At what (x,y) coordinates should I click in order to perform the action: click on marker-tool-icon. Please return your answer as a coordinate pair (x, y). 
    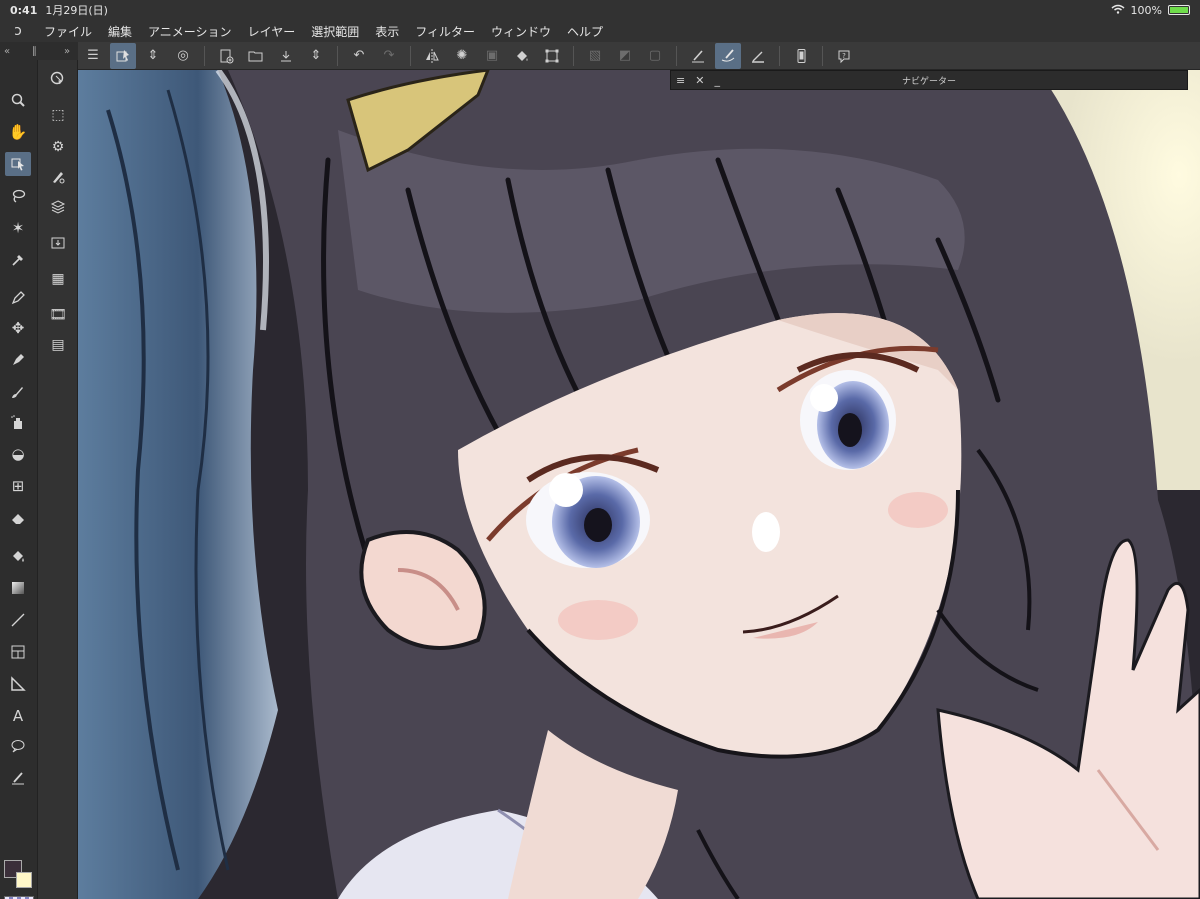
    Looking at the image, I should click on (18, 360).